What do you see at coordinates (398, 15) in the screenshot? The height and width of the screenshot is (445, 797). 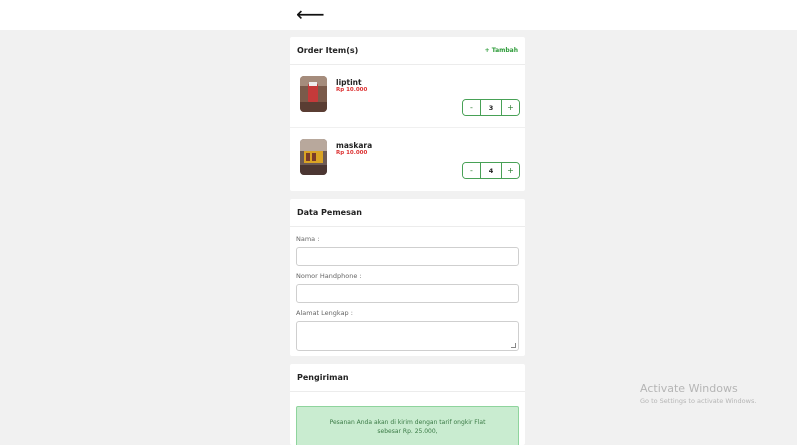 I see `top-bar: ⟵` at bounding box center [398, 15].